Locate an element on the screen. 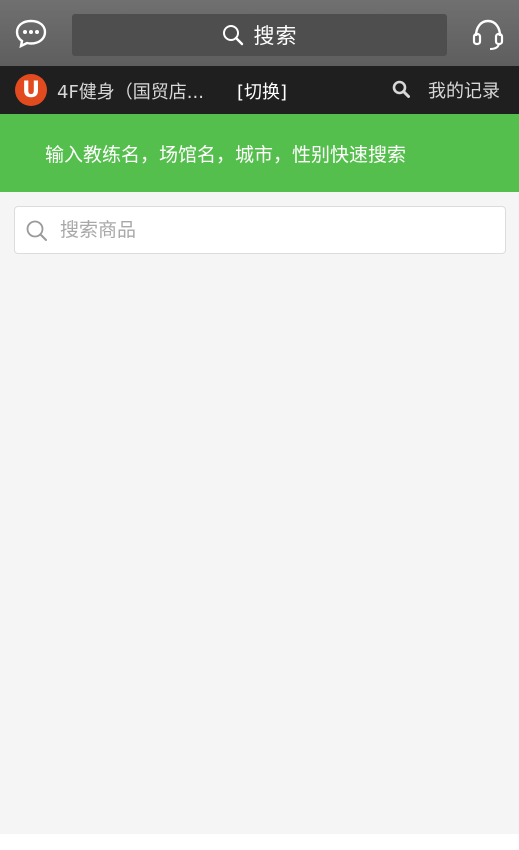  product-search-field is located at coordinates (260, 230).